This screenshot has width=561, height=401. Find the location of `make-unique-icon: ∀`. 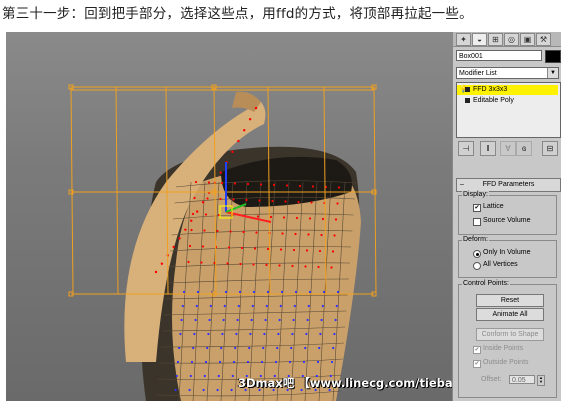

make-unique-icon: ∀ is located at coordinates (508, 148).